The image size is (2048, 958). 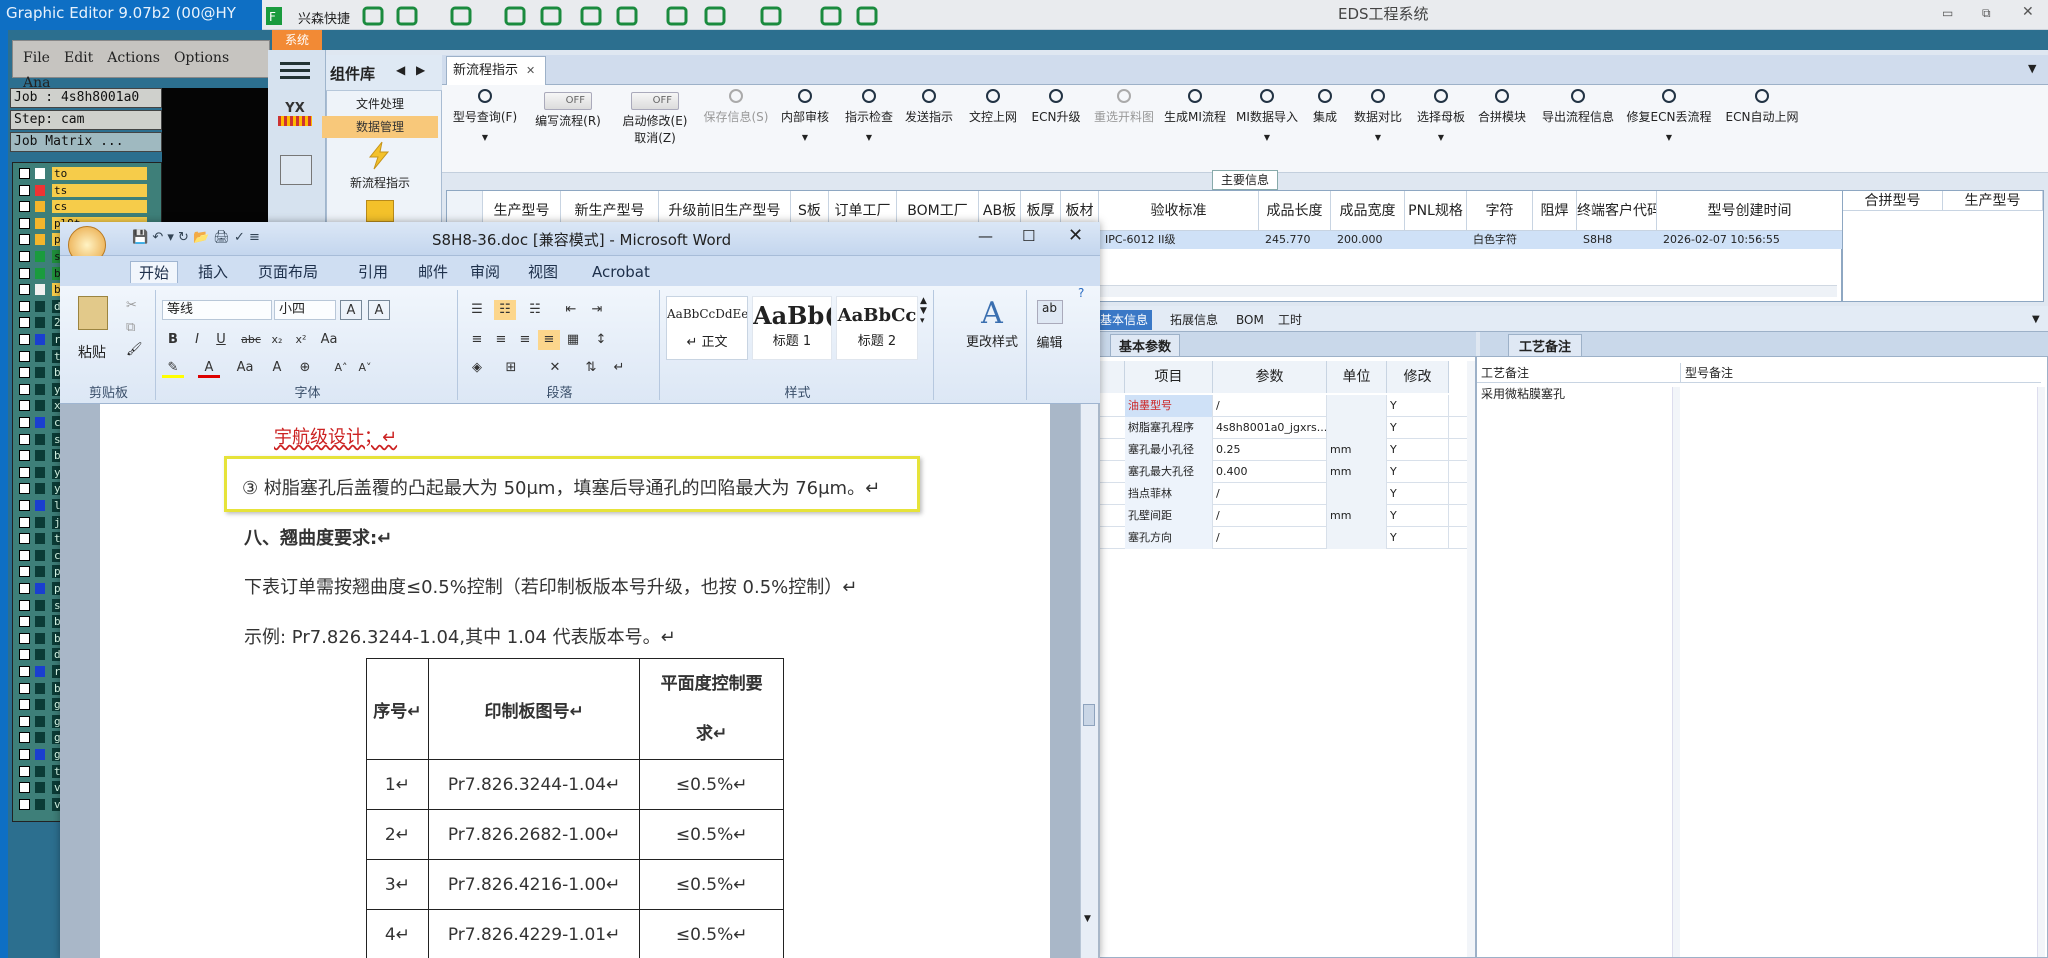 I want to click on book-icon, so click(x=867, y=16).